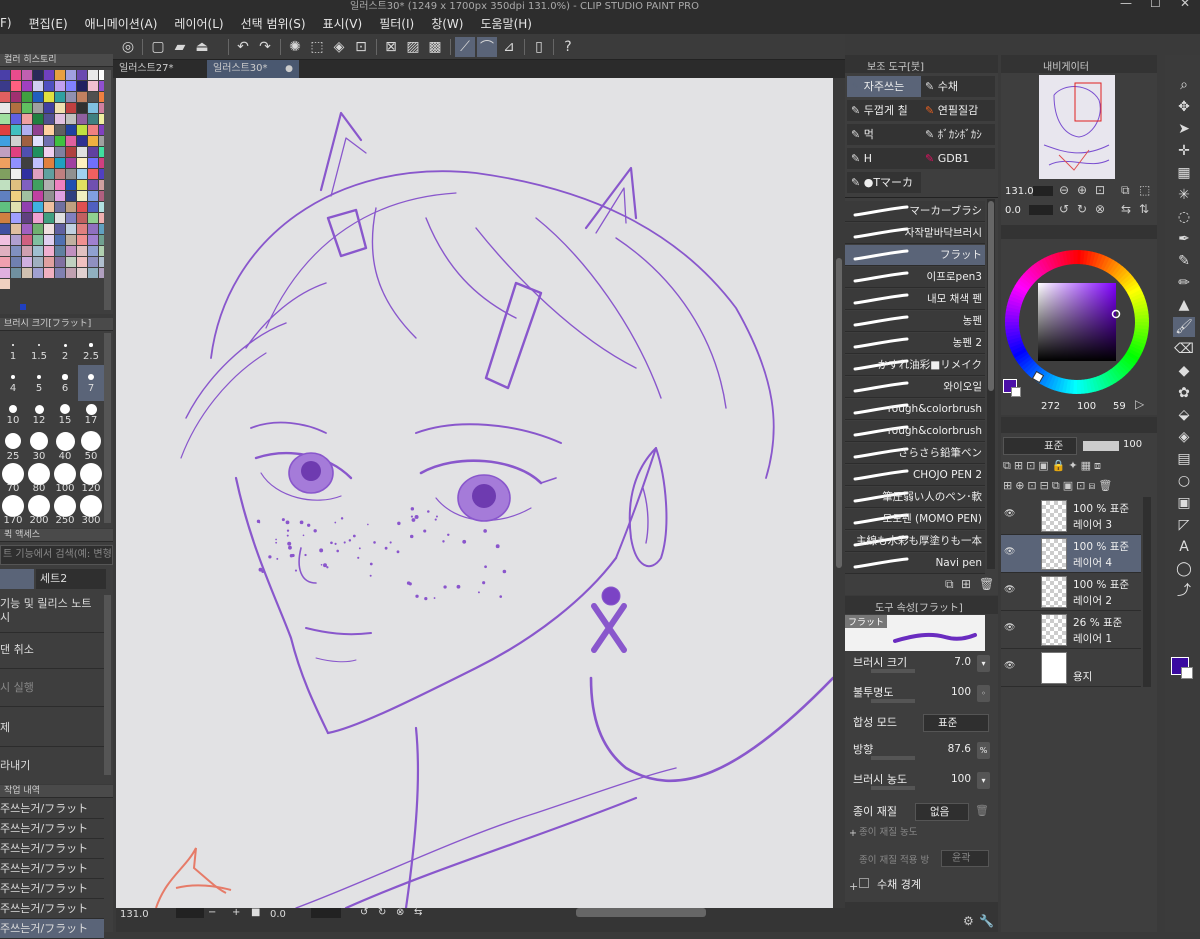 This screenshot has width=1200, height=939. What do you see at coordinates (1139, 404) in the screenshot?
I see `color-mode-icon: ▷` at bounding box center [1139, 404].